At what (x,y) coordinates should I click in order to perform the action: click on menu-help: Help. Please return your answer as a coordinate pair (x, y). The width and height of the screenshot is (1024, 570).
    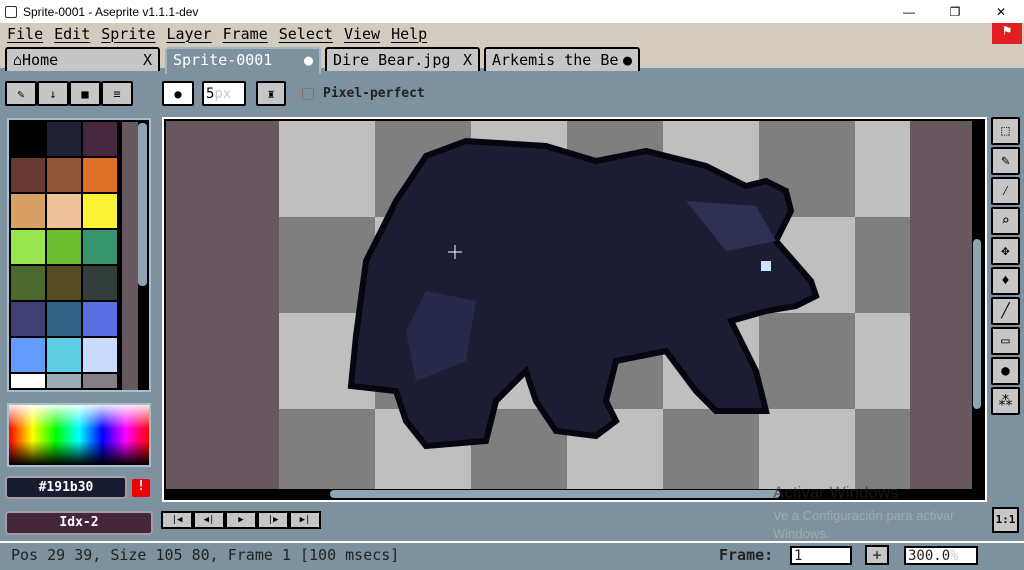
    Looking at the image, I should click on (409, 34).